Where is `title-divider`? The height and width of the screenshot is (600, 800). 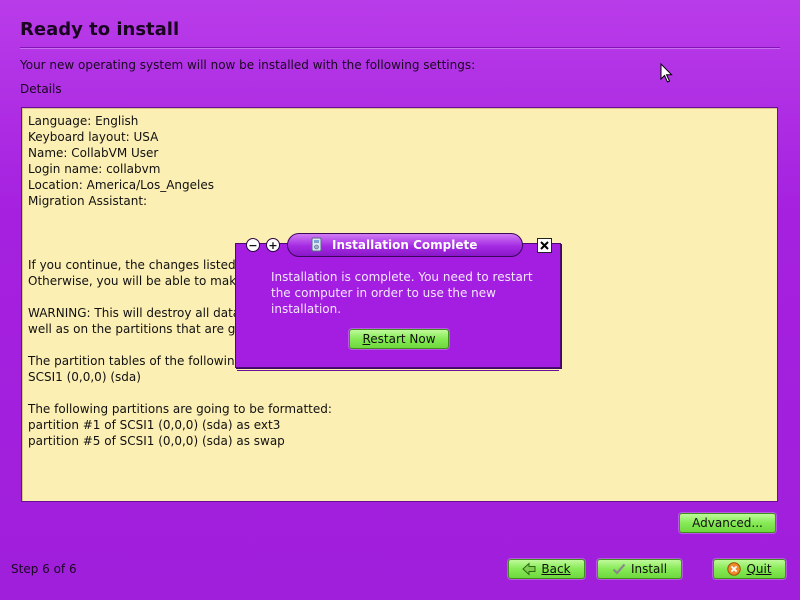 title-divider is located at coordinates (400, 48).